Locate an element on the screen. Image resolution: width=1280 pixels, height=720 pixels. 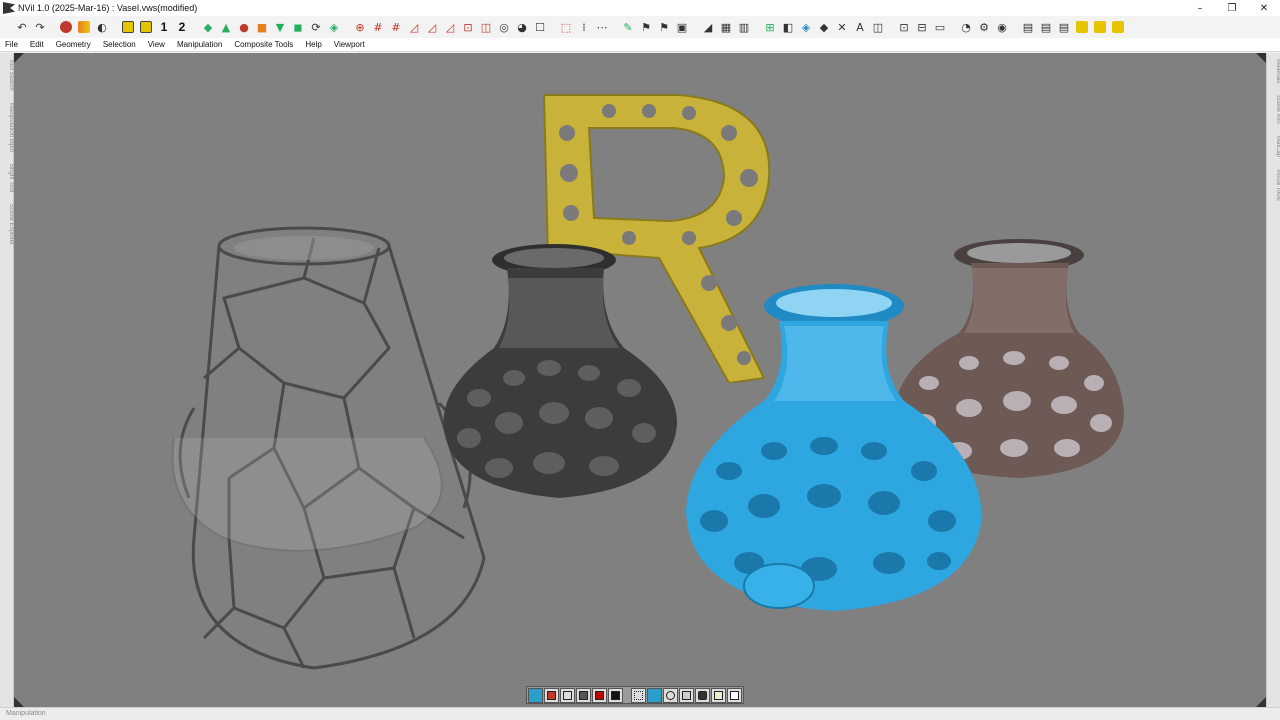
object-mode-icon is located at coordinates (66, 27).